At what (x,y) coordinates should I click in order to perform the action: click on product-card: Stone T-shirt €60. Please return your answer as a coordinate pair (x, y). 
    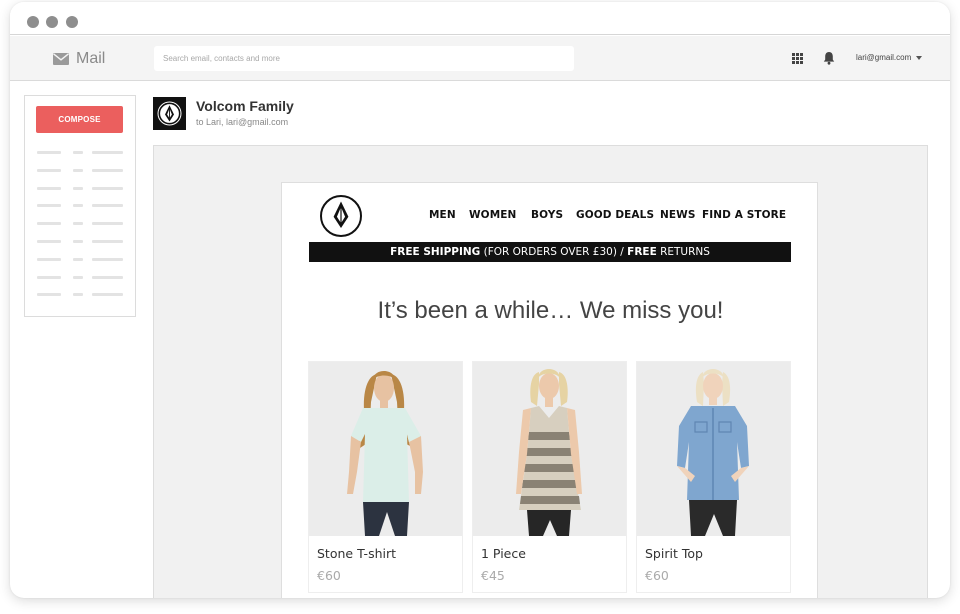
    Looking at the image, I should click on (385, 477).